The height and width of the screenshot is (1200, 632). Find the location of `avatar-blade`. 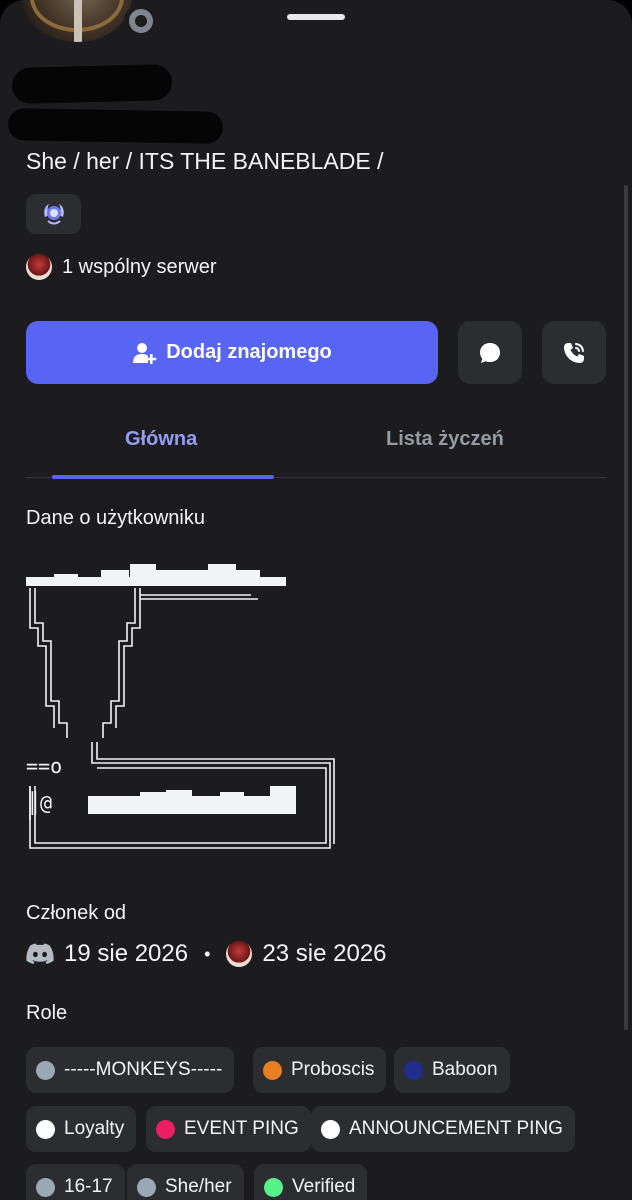

avatar-blade is located at coordinates (78, 21).